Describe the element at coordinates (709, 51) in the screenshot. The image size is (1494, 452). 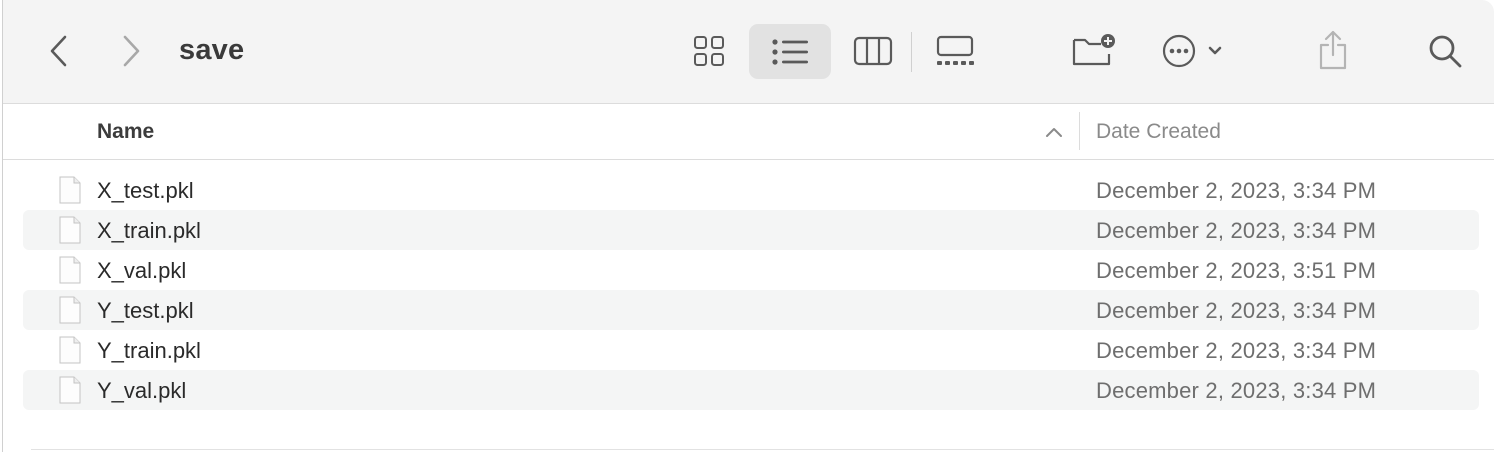
I see `grid-view-icon` at that location.